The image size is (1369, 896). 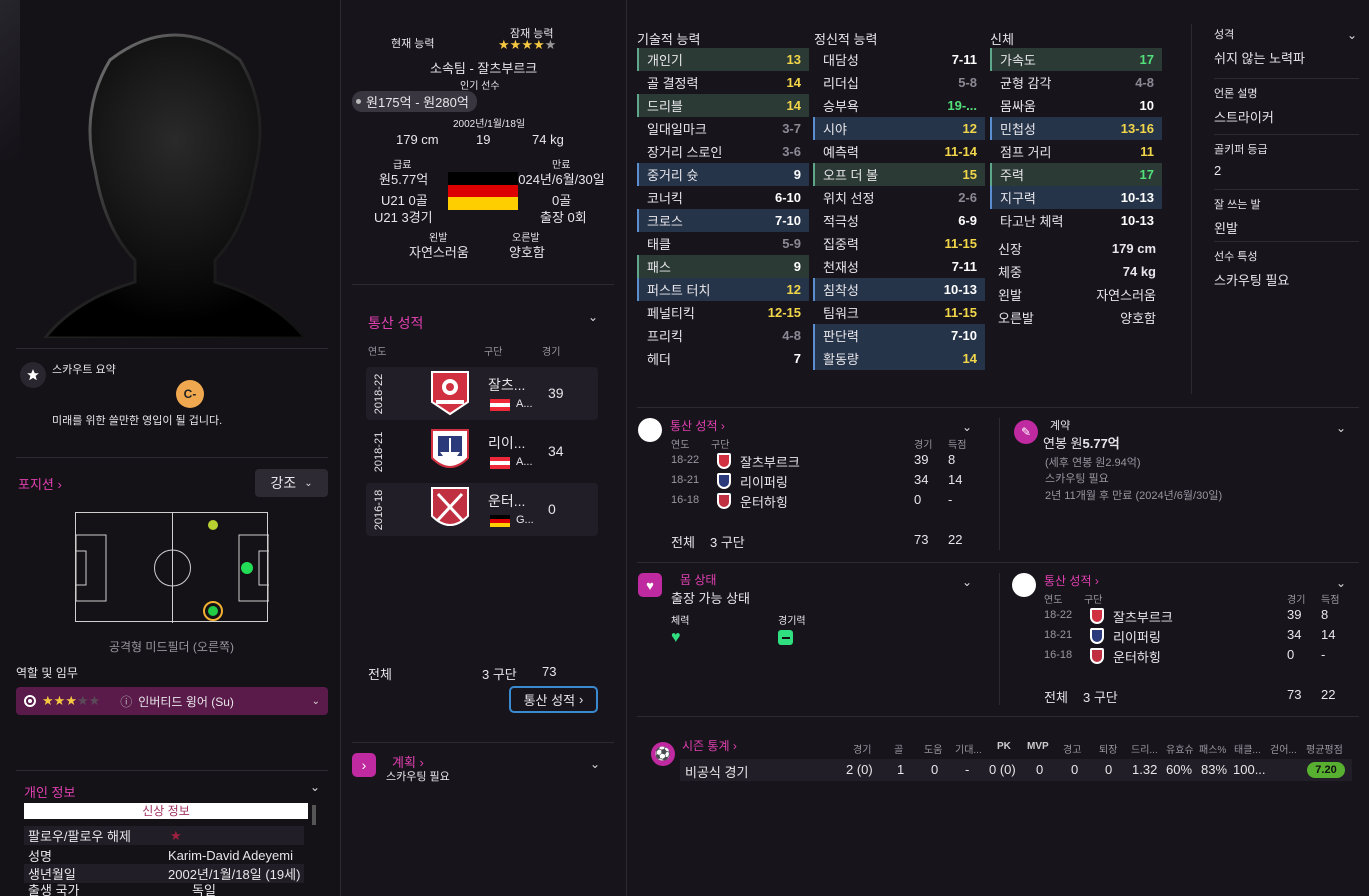 What do you see at coordinates (899, 358) in the screenshot?
I see `mental-row: 활동량 14` at bounding box center [899, 358].